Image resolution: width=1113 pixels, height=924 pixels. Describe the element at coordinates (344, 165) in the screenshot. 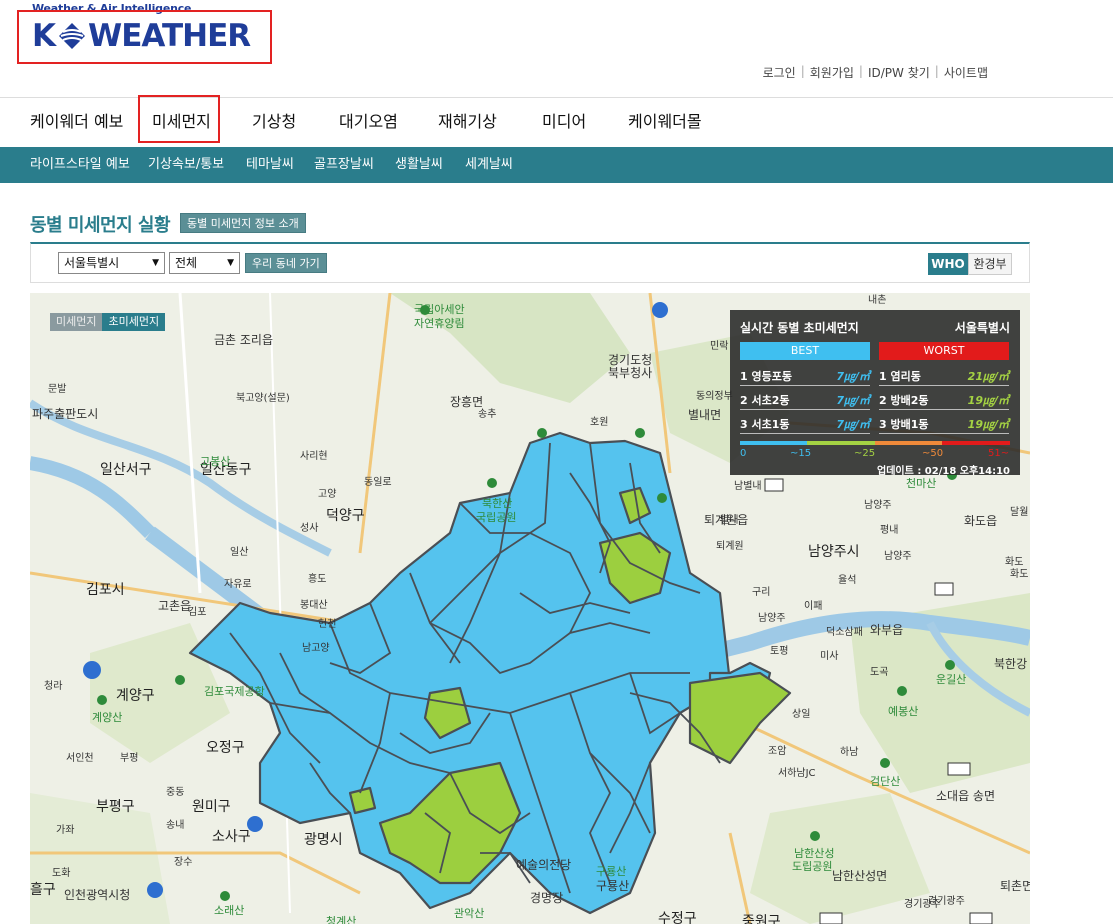

I see `sub-golf-weather: 골프장날씨` at that location.